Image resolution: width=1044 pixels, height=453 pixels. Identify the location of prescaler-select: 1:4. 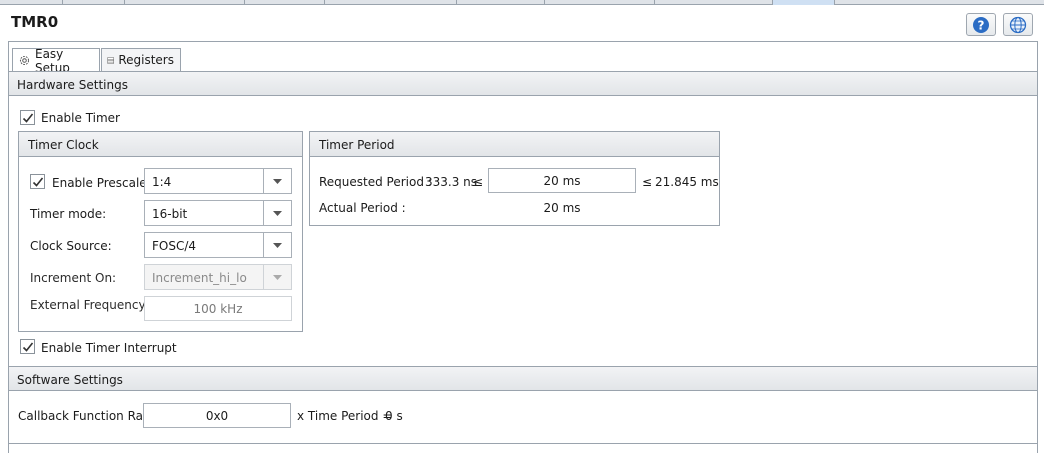
(218, 181).